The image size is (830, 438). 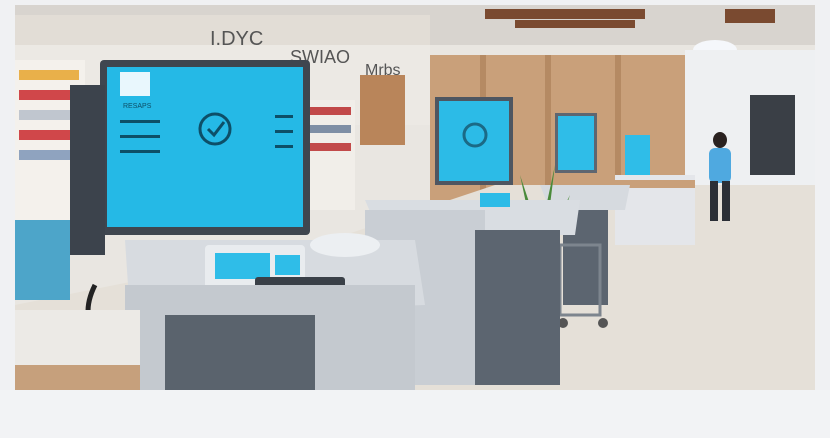 I want to click on kiosk-1-side-screen, so click(x=87, y=170).